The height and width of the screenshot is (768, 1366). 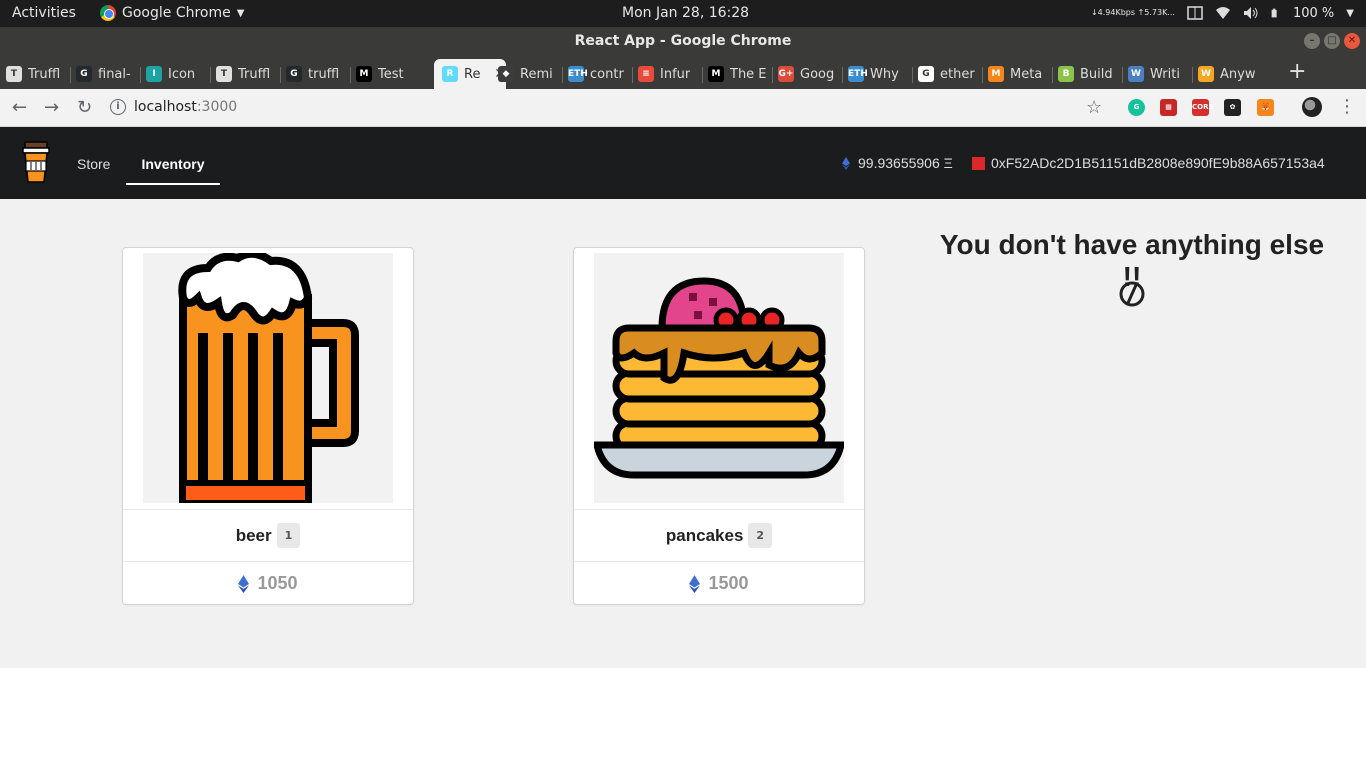 I want to click on tab-title: truffl, so click(x=324, y=74).